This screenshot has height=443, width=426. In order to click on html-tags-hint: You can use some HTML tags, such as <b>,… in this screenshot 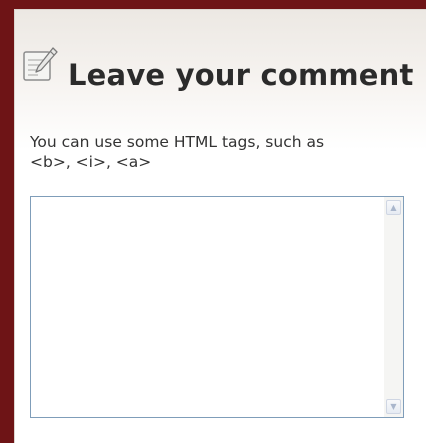, I will do `click(215, 152)`.